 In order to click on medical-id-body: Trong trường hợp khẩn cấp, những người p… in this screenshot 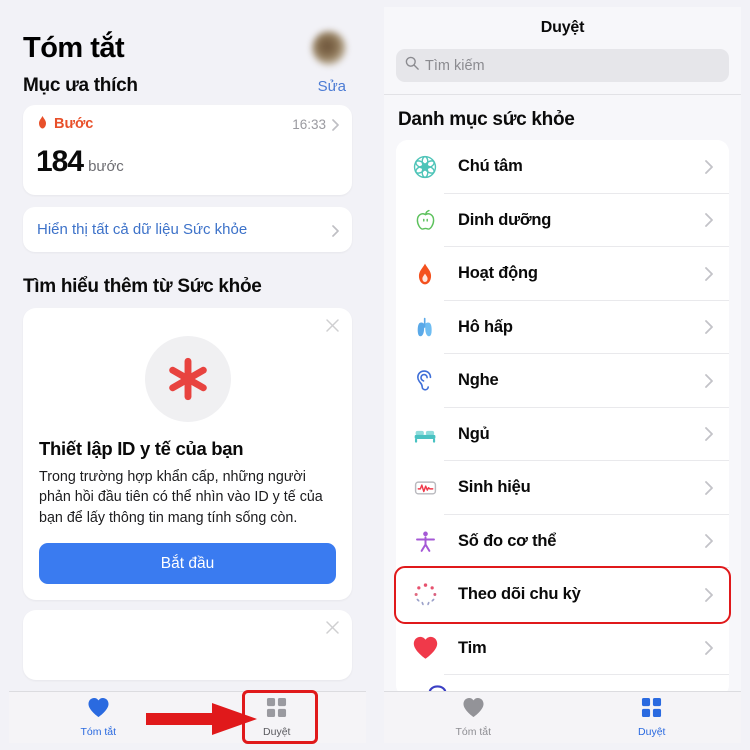, I will do `click(181, 497)`.